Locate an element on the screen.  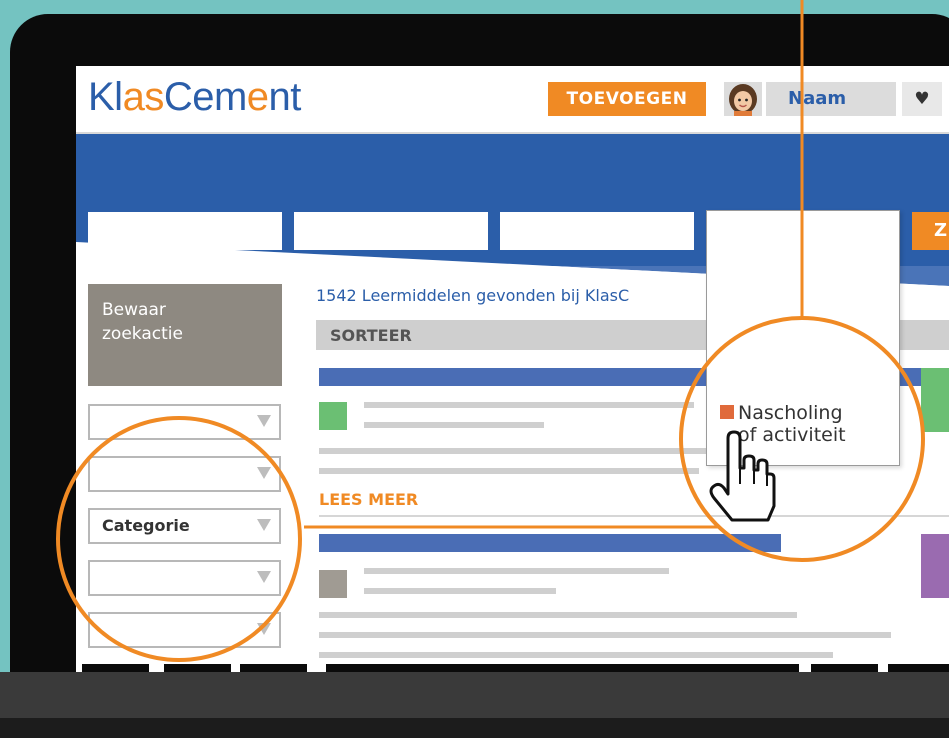
add-button: TOEVOEGEN is located at coordinates (627, 99).